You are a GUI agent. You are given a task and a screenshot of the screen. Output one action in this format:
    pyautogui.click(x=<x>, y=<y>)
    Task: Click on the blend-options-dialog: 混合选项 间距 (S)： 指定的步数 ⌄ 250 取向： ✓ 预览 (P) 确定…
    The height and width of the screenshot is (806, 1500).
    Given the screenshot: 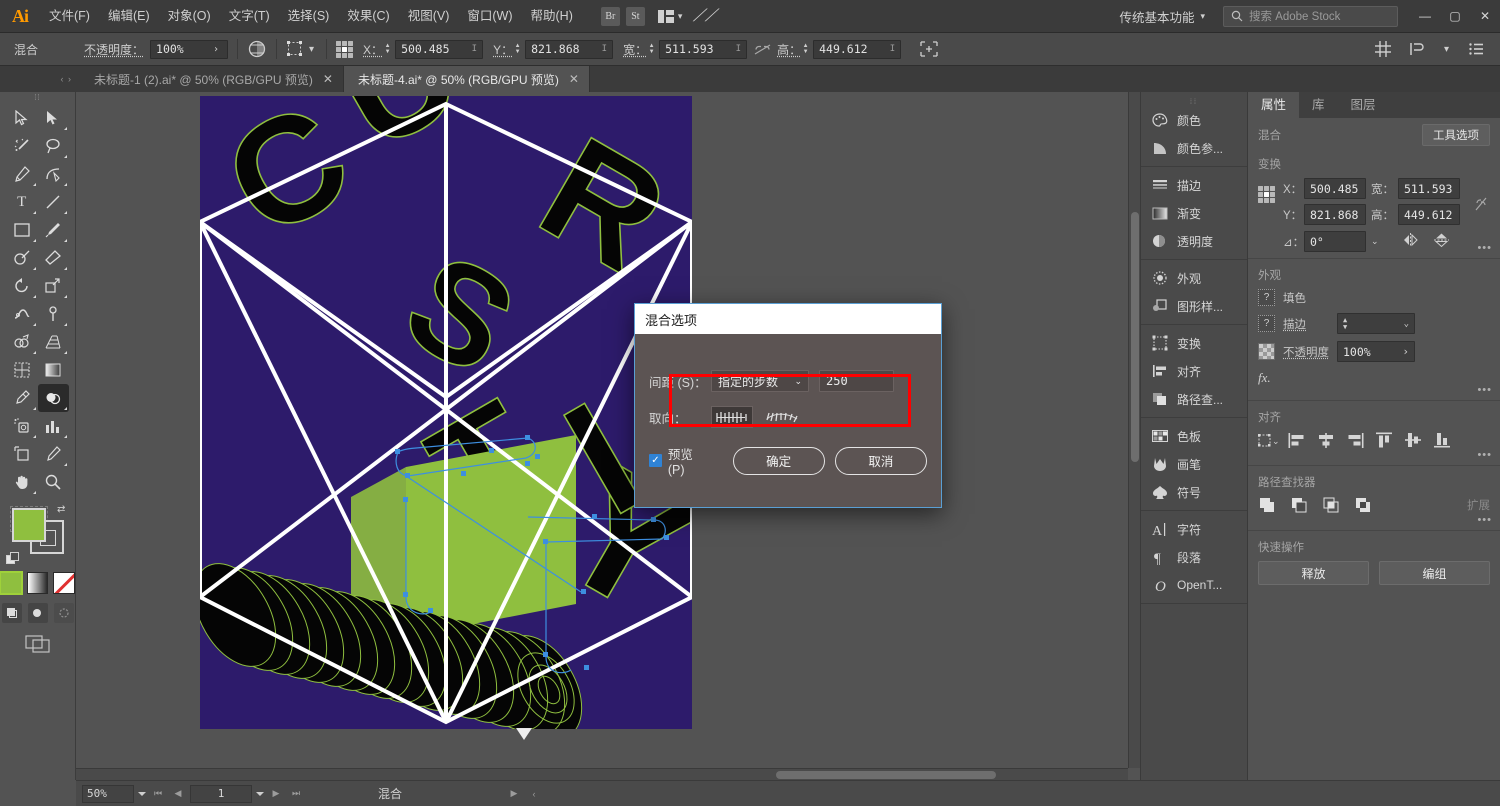 What is the action you would take?
    pyautogui.click(x=788, y=405)
    